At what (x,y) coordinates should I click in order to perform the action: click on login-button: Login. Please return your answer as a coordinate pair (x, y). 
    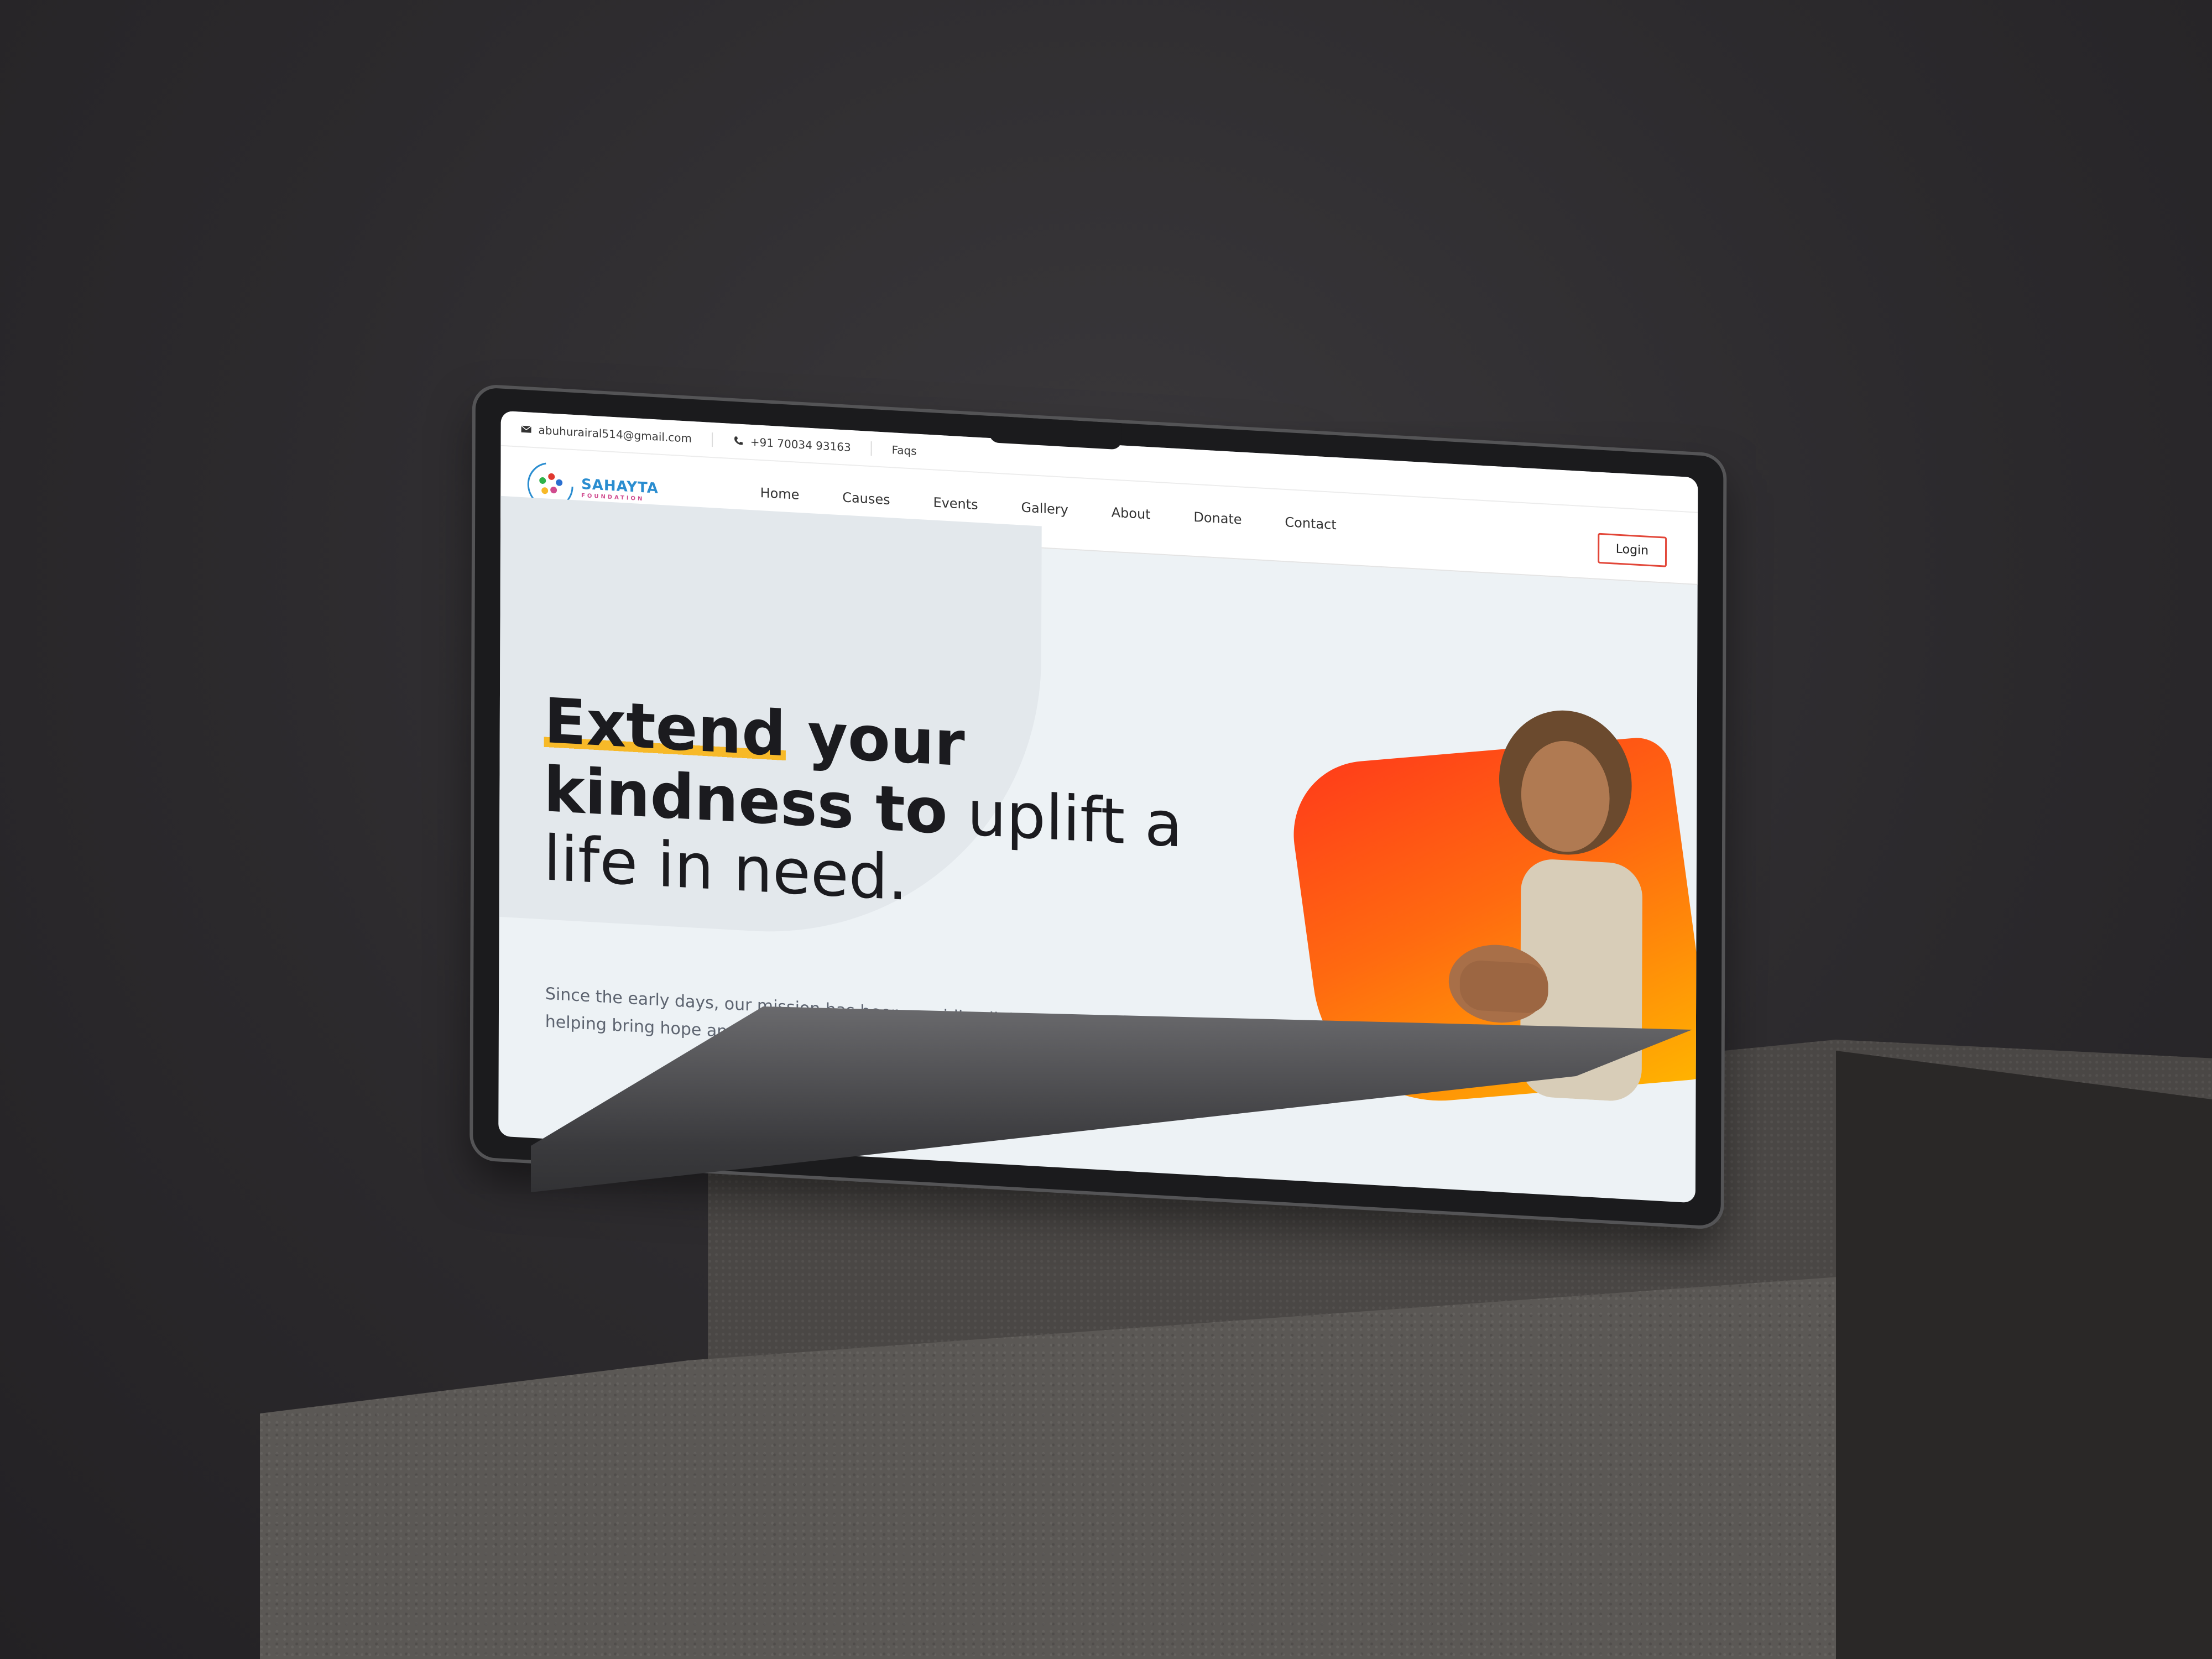
    Looking at the image, I should click on (1632, 550).